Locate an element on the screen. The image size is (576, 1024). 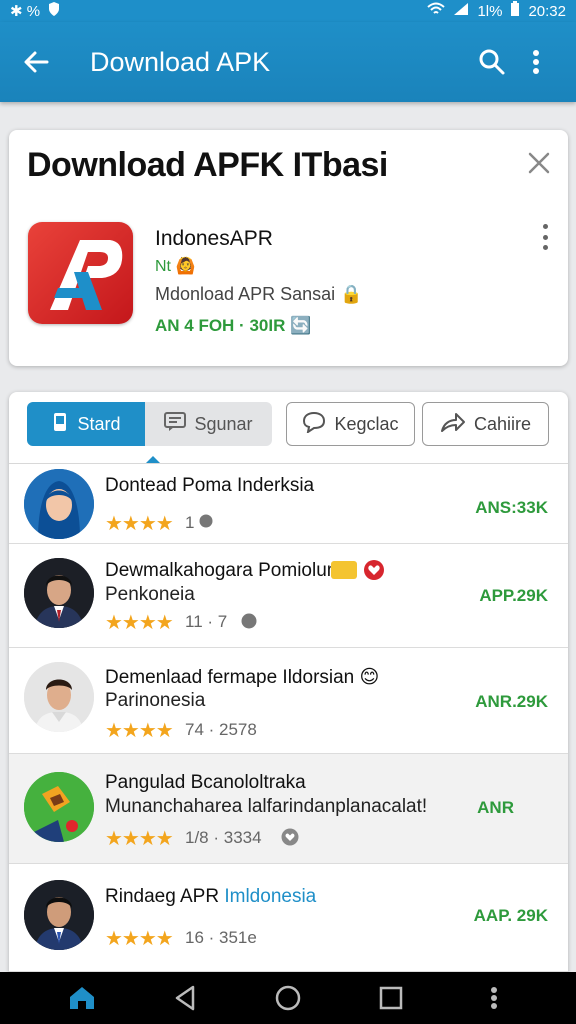
item-title: Demenlaad fermape Ildorsian 😊 is located at coordinates (242, 677).